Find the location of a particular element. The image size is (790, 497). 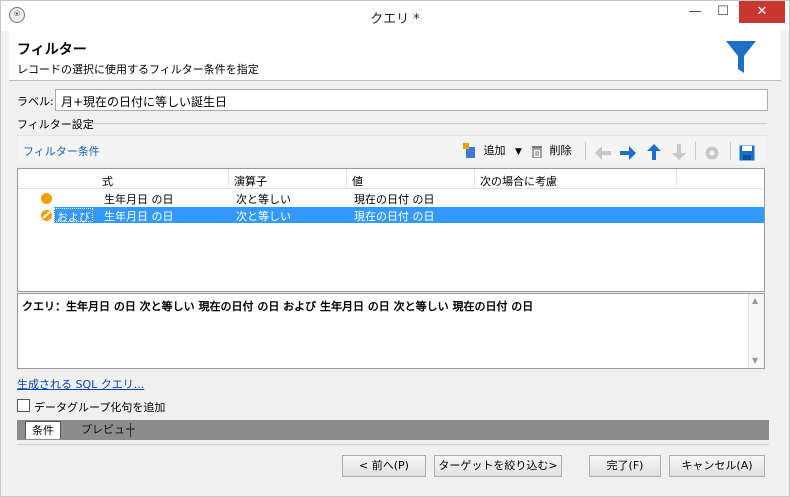

page-subtitle: レコードの選択に使用するフィルター条件を指定 is located at coordinates (138, 69).